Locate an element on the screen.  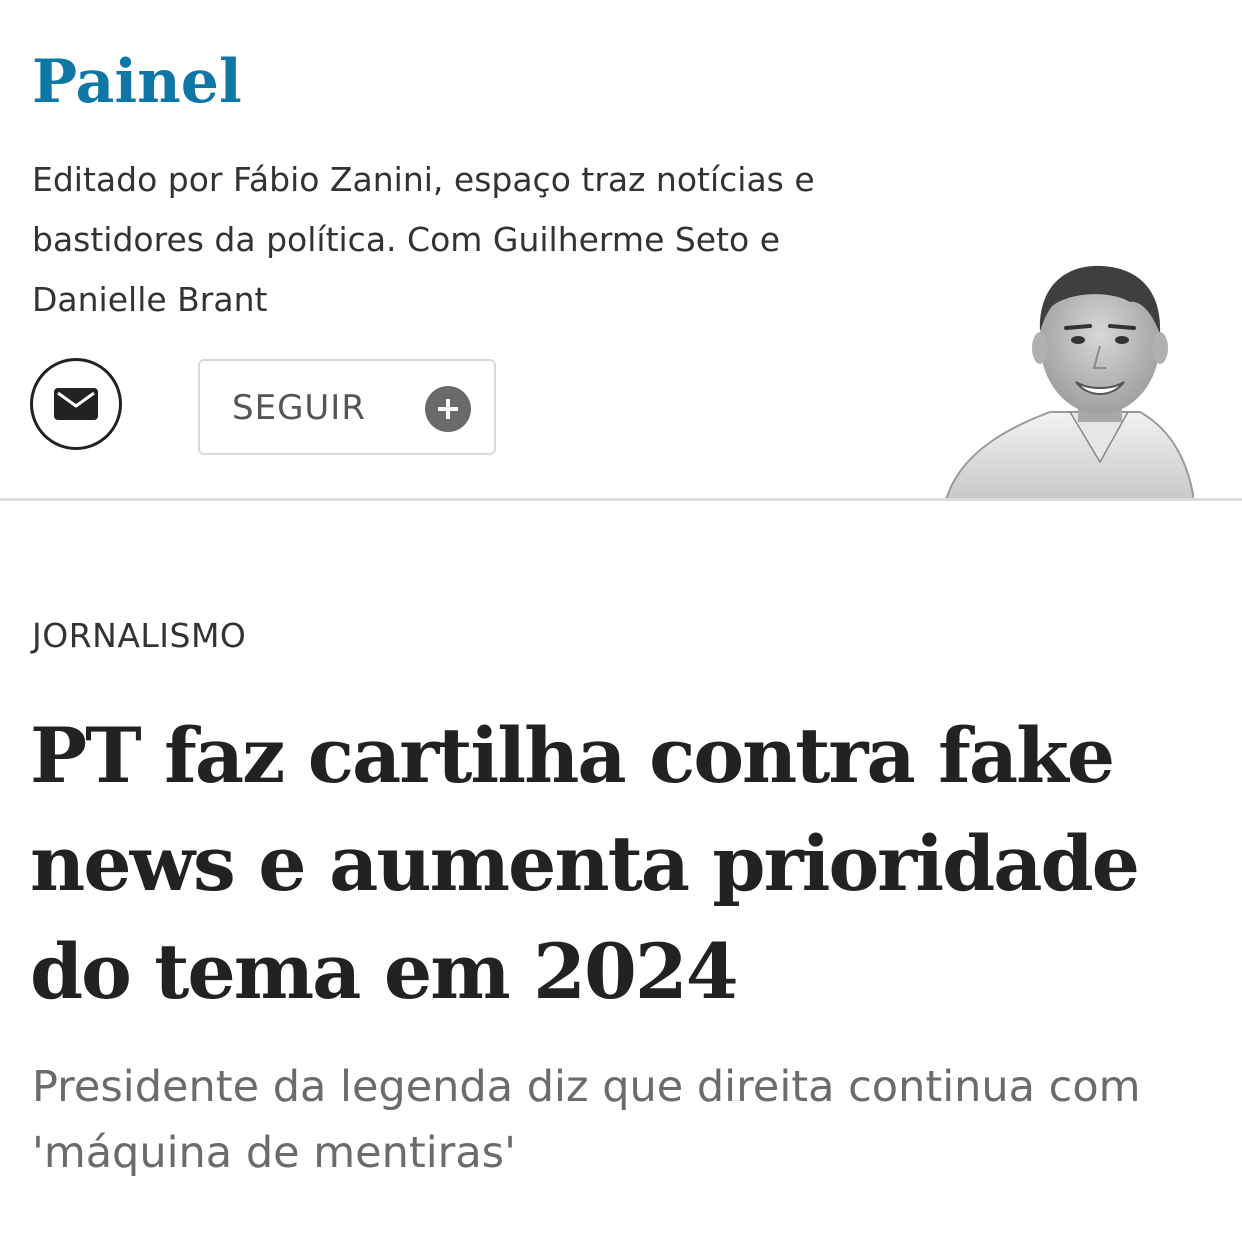
envelope-icon is located at coordinates (76, 404).